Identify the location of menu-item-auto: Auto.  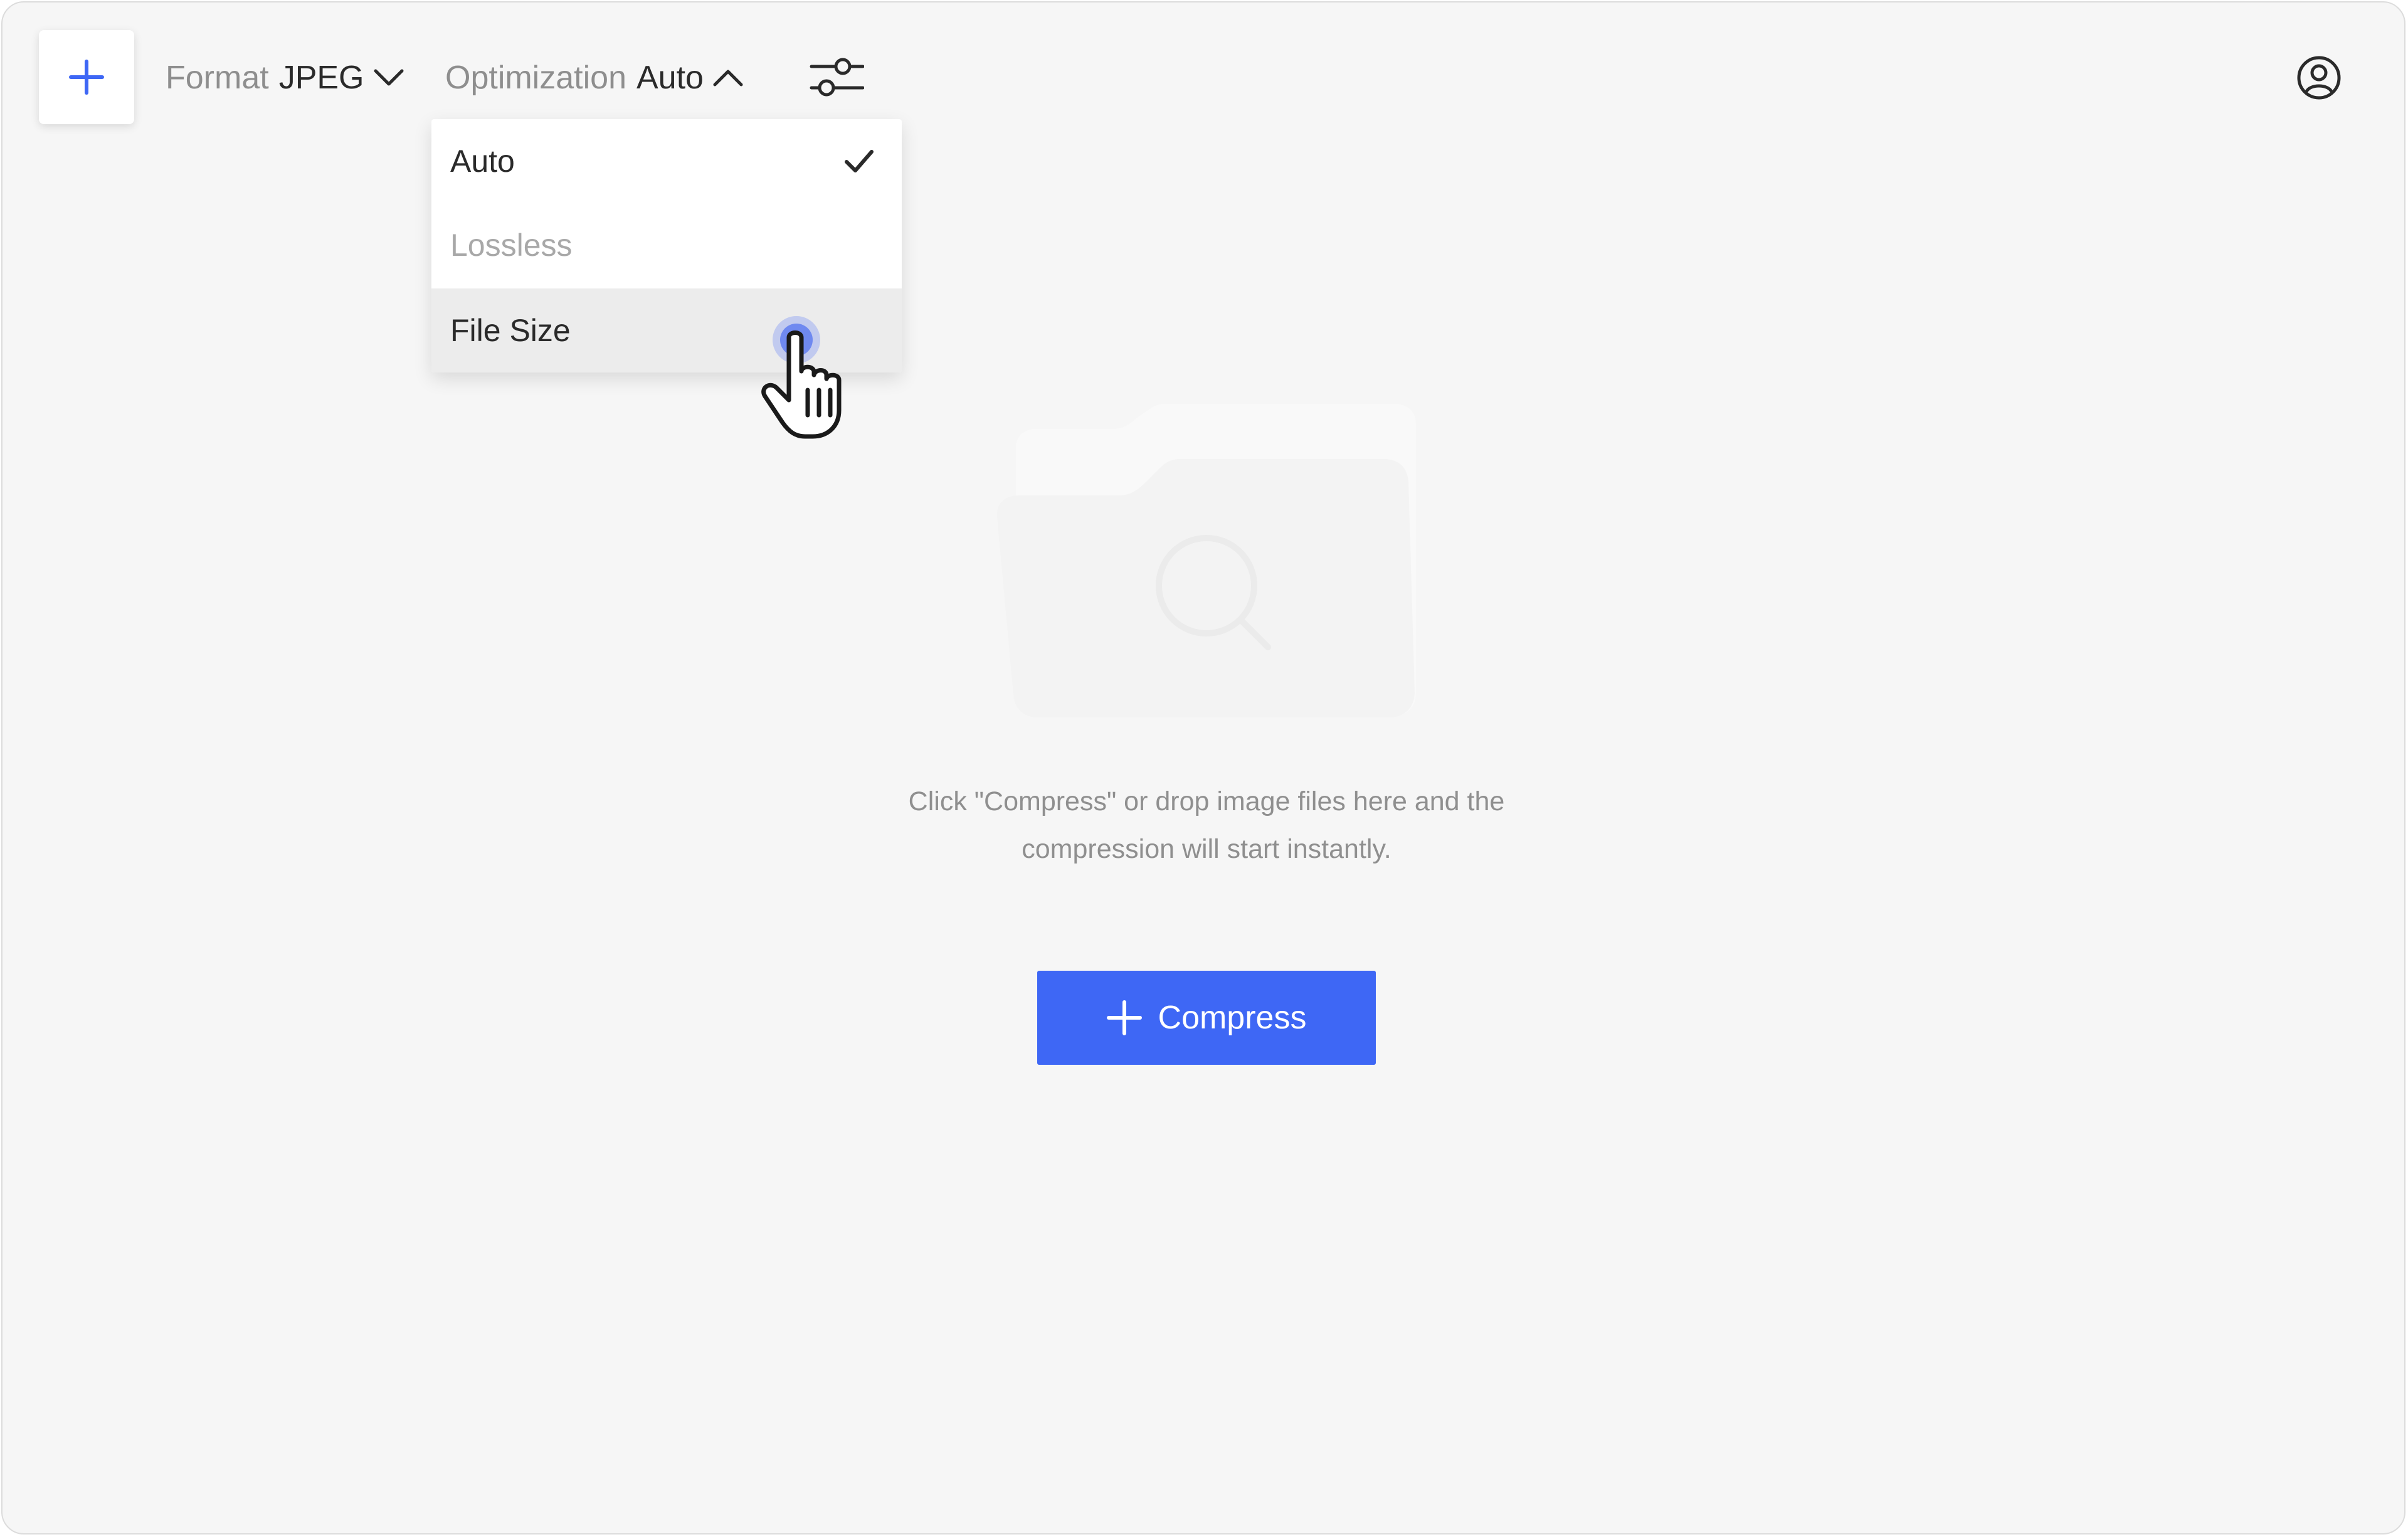
(666, 161).